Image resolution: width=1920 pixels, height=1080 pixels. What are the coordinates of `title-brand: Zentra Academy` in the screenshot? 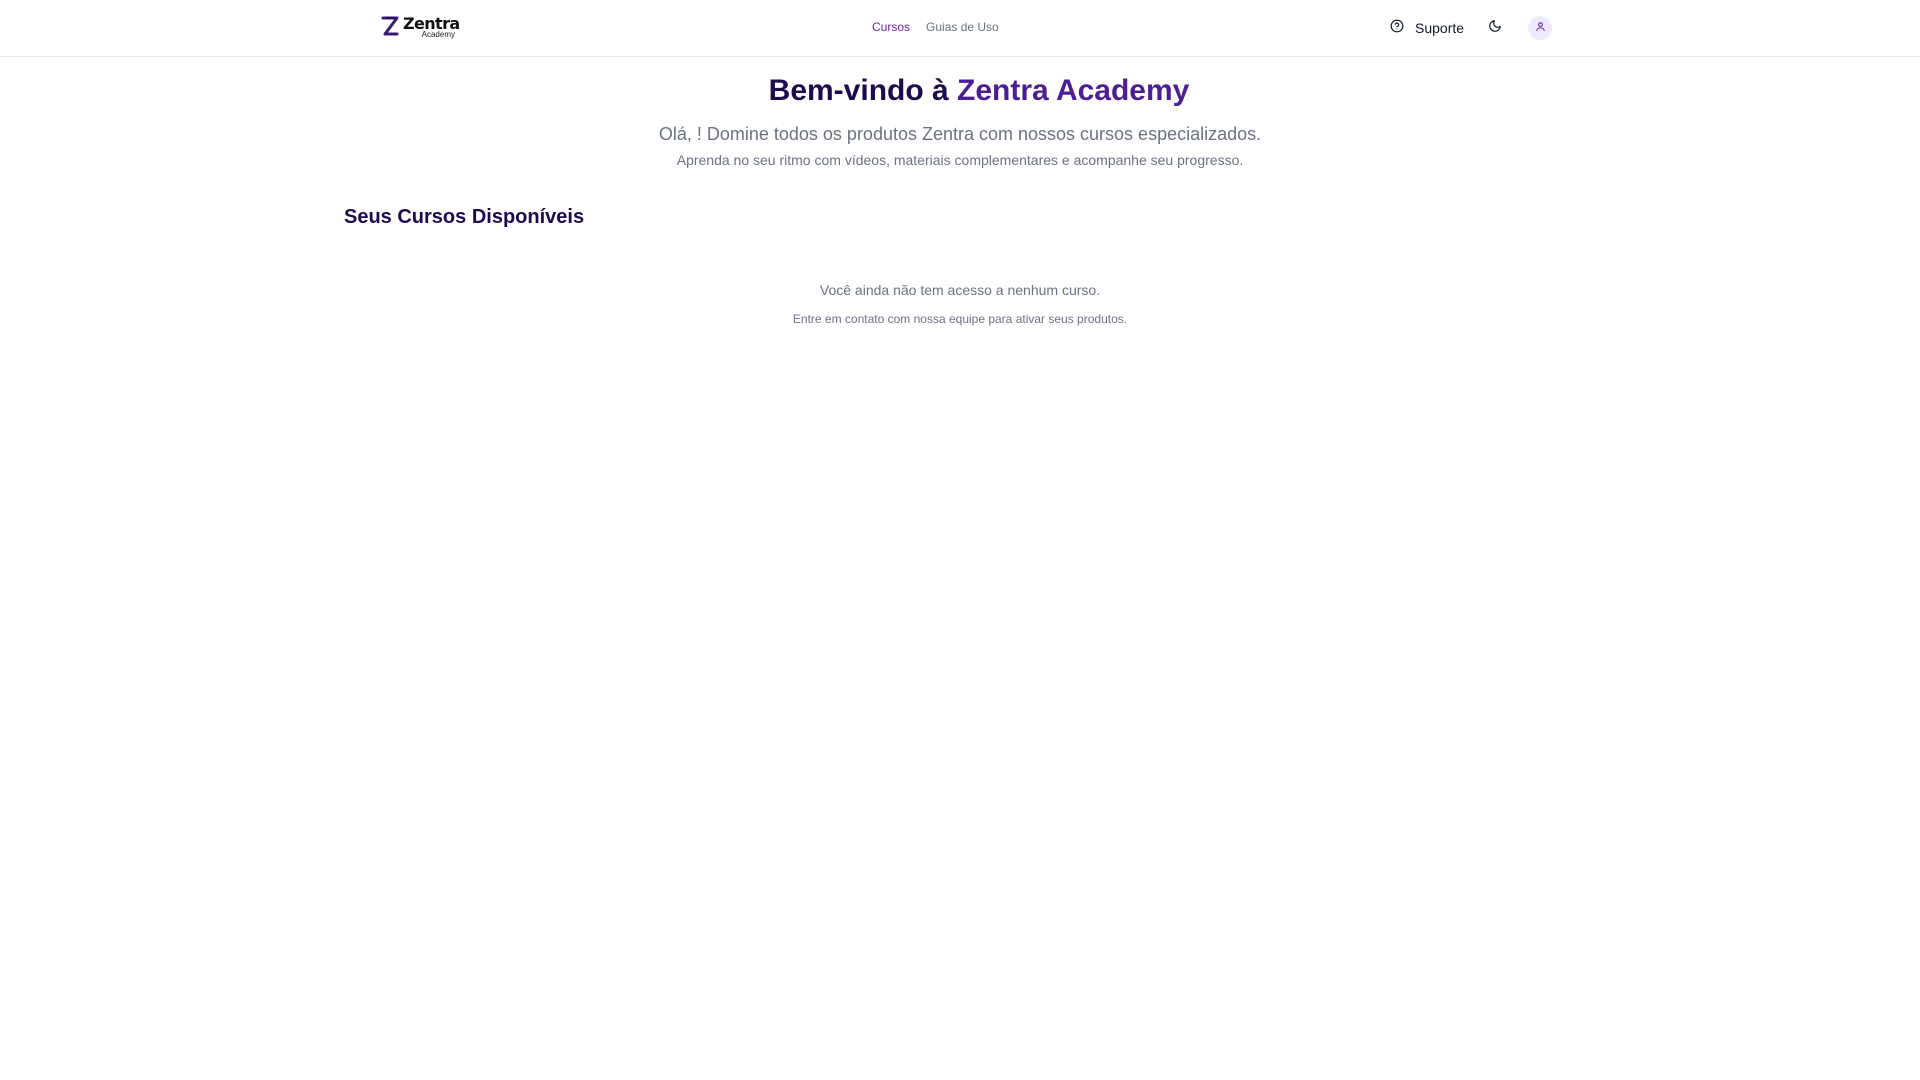 It's located at (1073, 90).